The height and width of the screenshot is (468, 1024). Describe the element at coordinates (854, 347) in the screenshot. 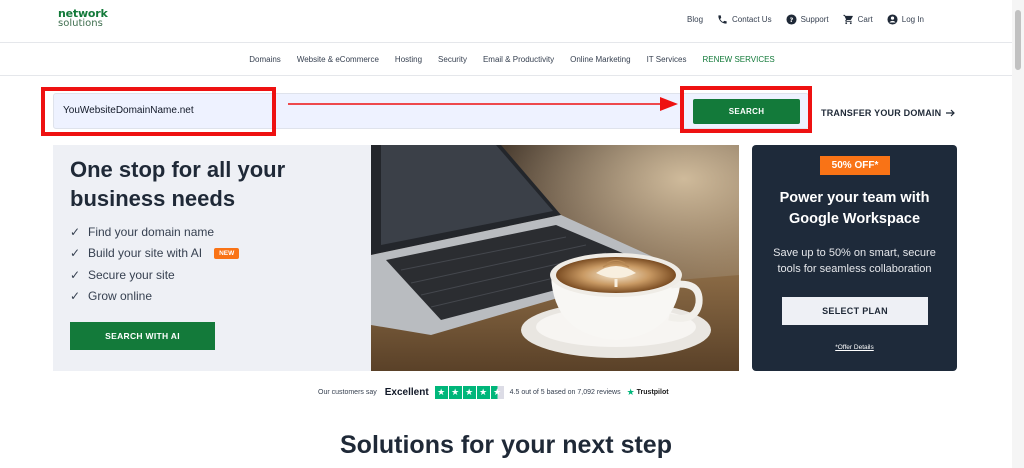

I see `offer-details-link: *Offer Details` at that location.